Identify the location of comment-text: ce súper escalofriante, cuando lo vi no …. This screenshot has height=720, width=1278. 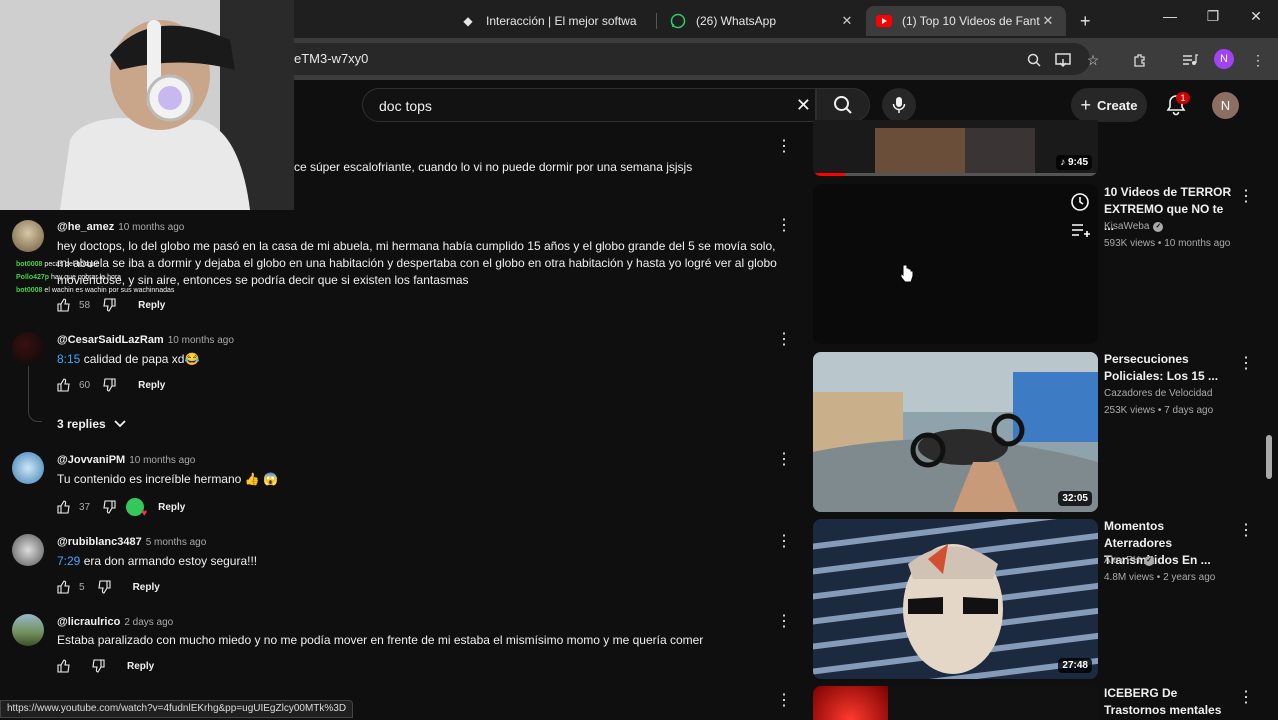
(493, 167).